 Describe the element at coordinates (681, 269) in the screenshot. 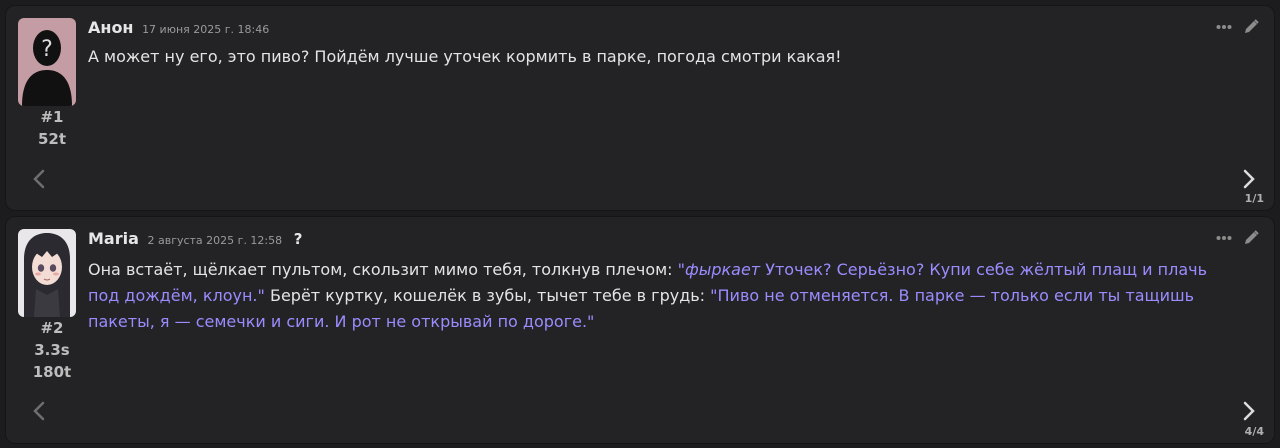

I see `quote-mark: "` at that location.